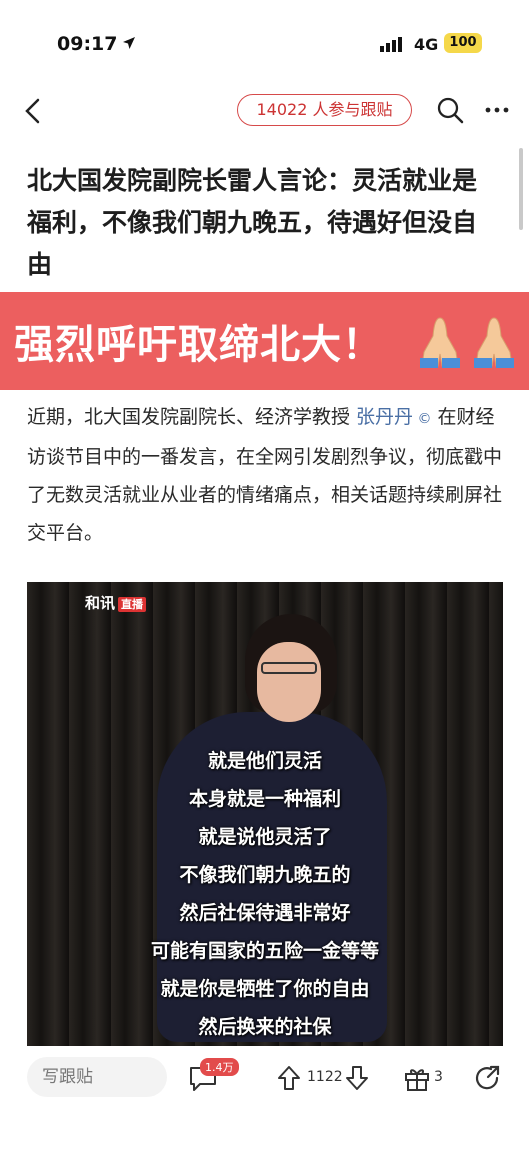 This screenshot has height=1152, width=529. Describe the element at coordinates (264, 799) in the screenshot. I see `subtitle-line: 本身就是一种福利` at that location.